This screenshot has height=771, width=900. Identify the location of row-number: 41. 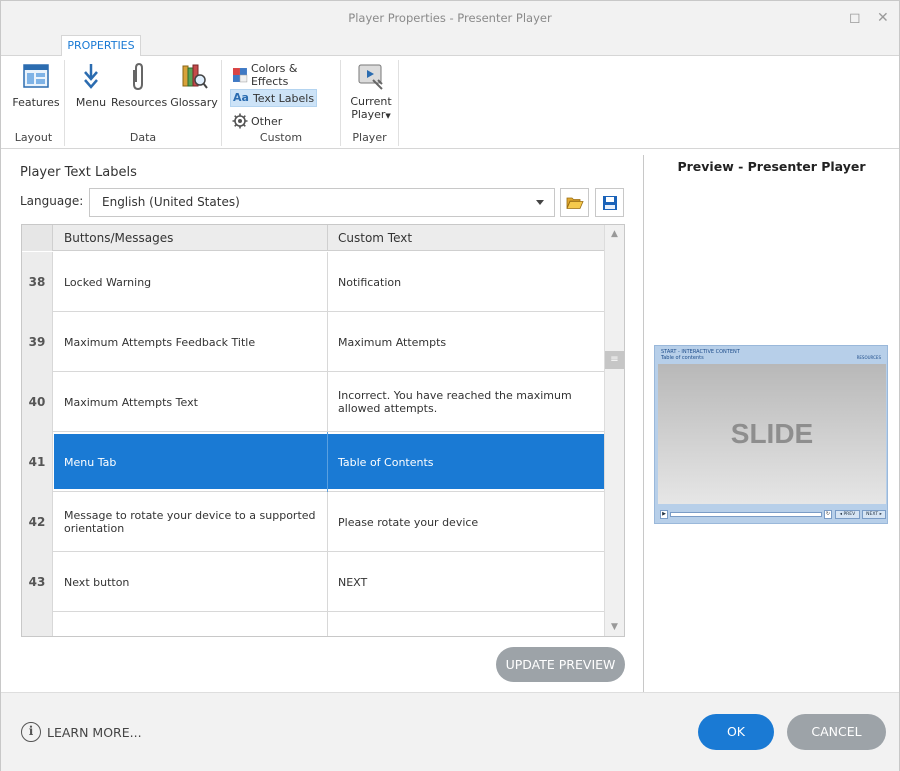
(37, 462).